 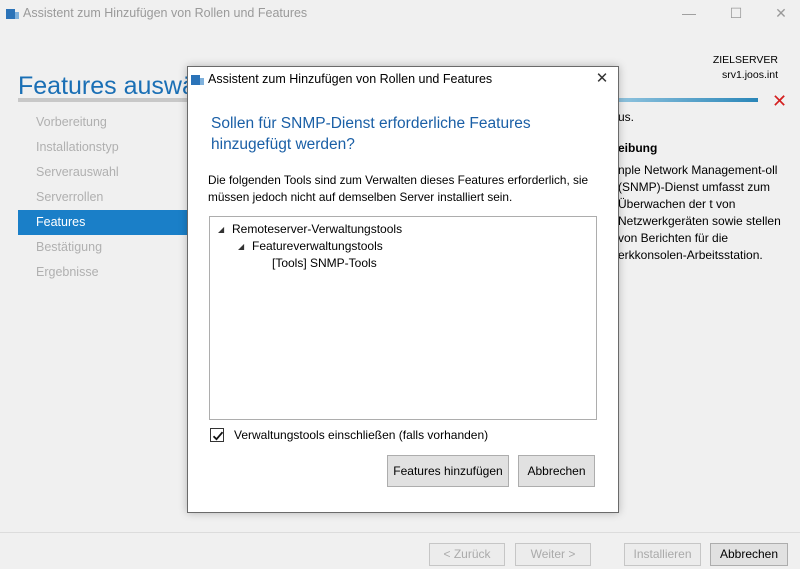 What do you see at coordinates (448, 471) in the screenshot?
I see `add-features-button: Features hinzufügen` at bounding box center [448, 471].